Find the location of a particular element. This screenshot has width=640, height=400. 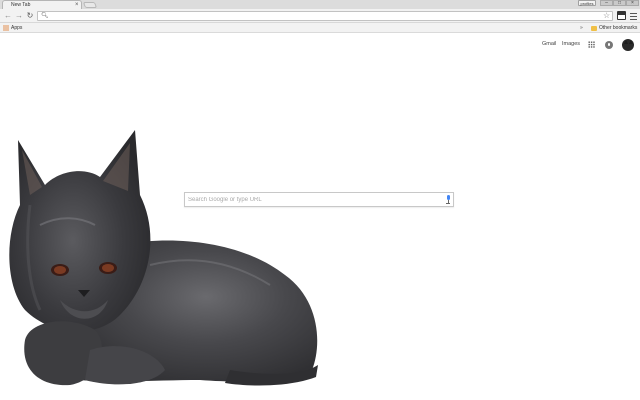

hamburger-menu-icon is located at coordinates (633, 15).